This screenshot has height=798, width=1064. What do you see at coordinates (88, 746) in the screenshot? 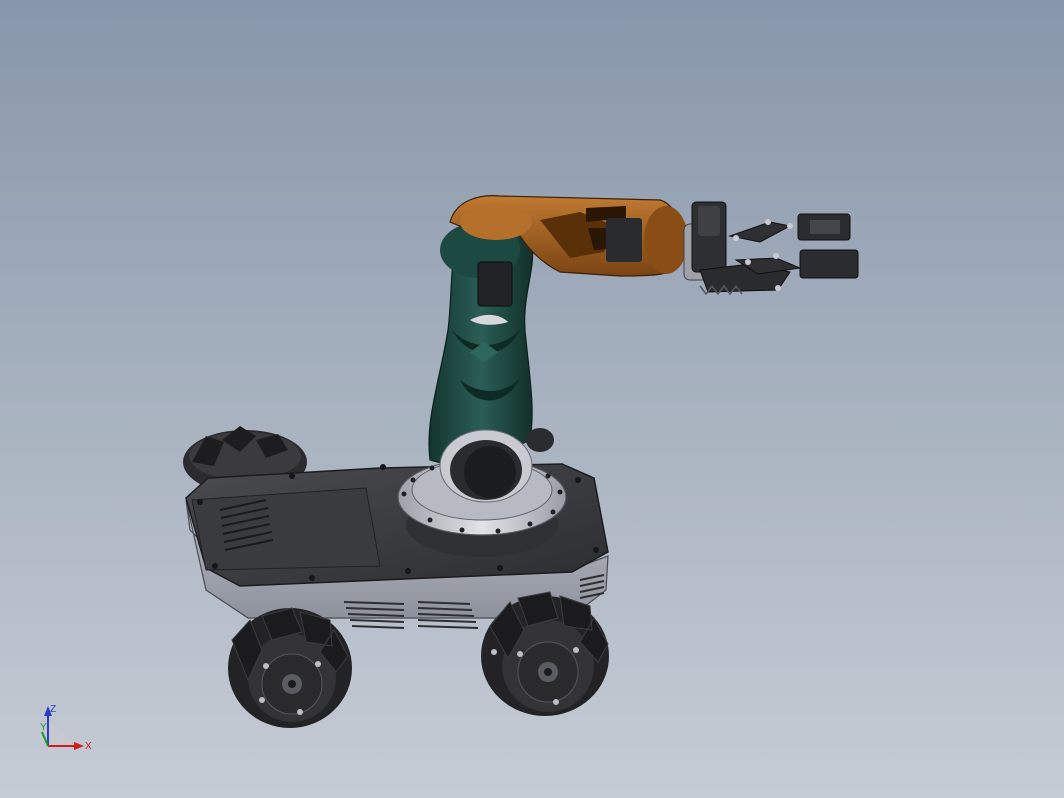
I see `x-axis-label: X` at bounding box center [88, 746].